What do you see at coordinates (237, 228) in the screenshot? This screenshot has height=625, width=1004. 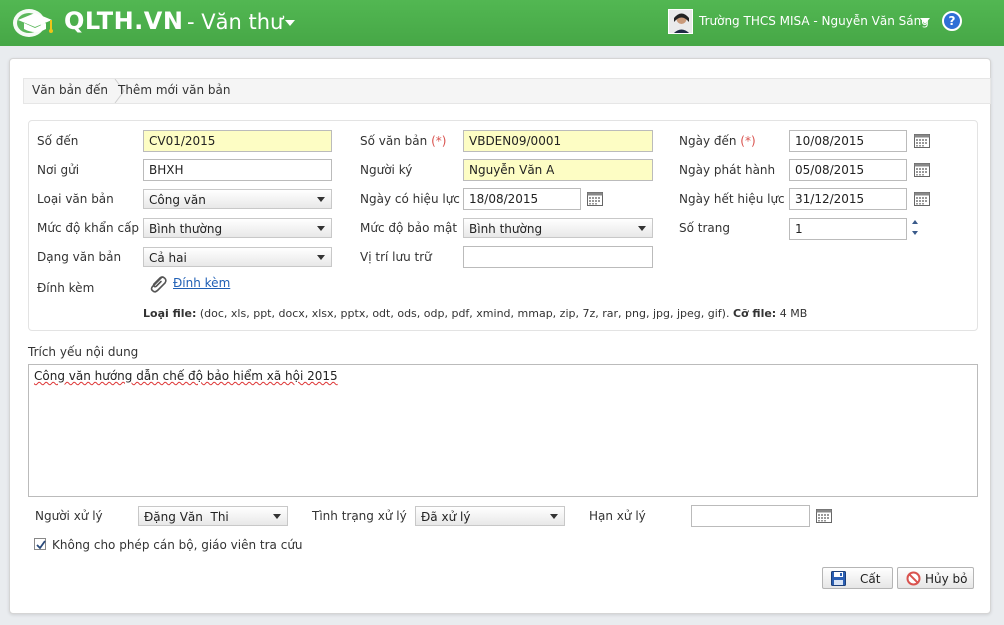 I see `muc-do-khan-select: Bình thường` at bounding box center [237, 228].